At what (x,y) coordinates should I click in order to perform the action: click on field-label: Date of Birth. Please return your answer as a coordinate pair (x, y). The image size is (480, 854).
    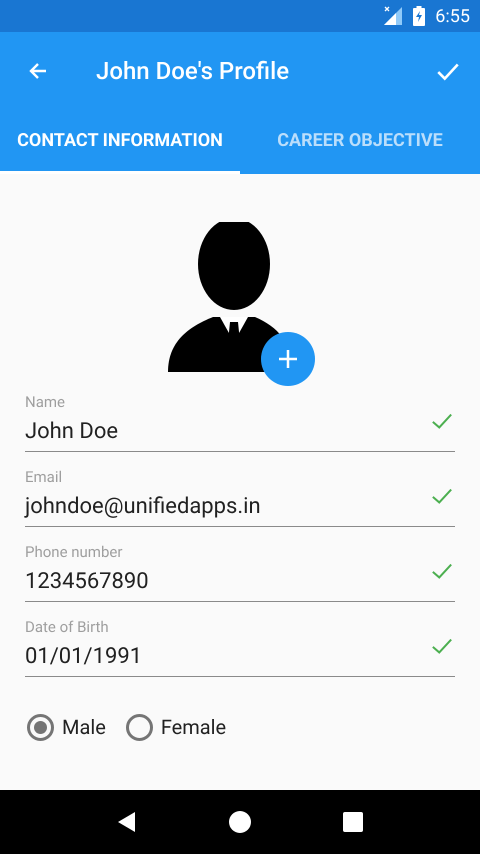
    Looking at the image, I should click on (67, 627).